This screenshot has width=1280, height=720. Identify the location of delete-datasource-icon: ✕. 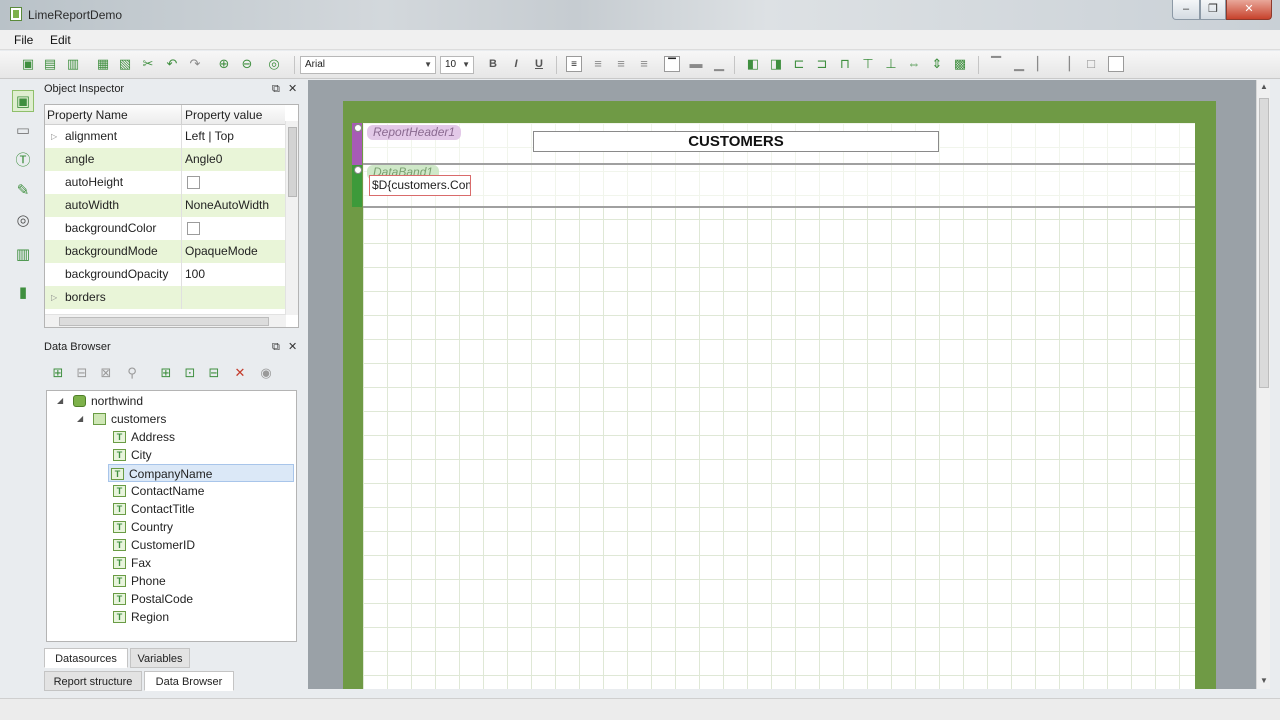
(240, 373).